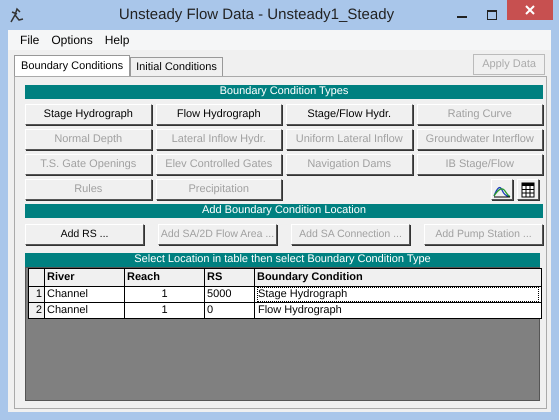  Describe the element at coordinates (349, 114) in the screenshot. I see `boundary-type-button: Stage/Flow Hydr.` at that location.